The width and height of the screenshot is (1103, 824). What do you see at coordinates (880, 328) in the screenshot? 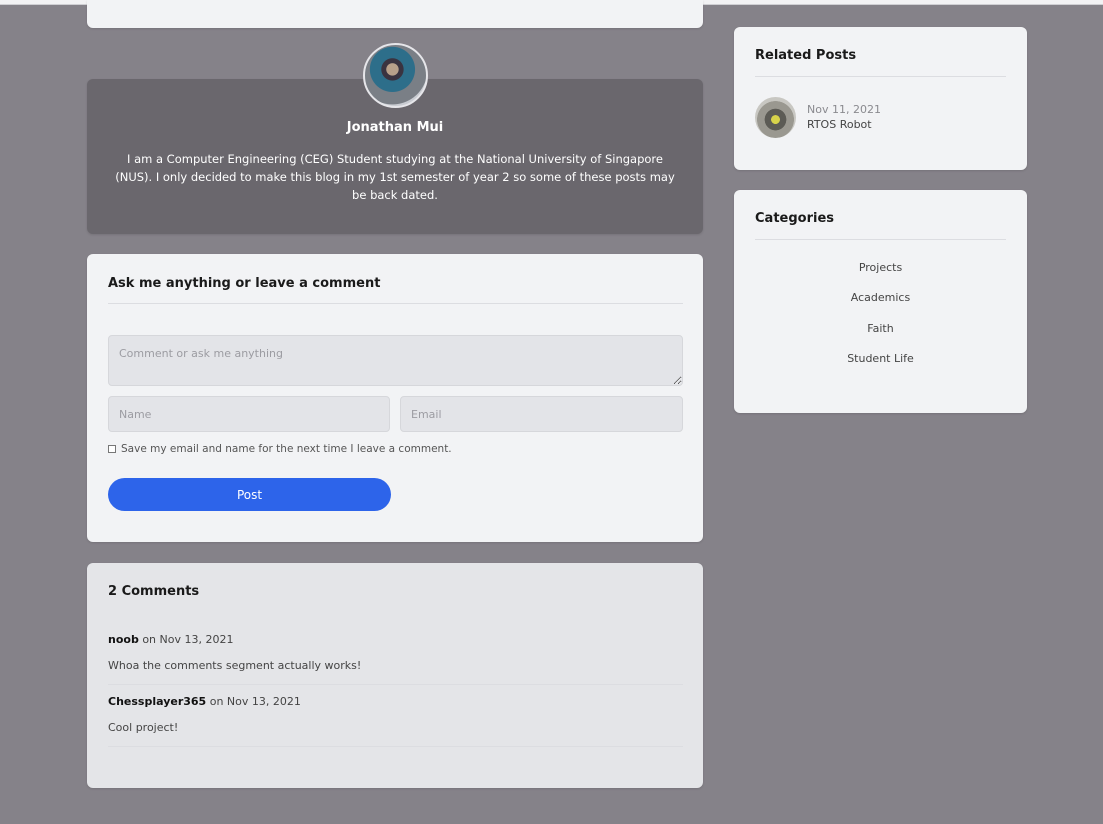
I see `category-link-faith: Faith` at bounding box center [880, 328].